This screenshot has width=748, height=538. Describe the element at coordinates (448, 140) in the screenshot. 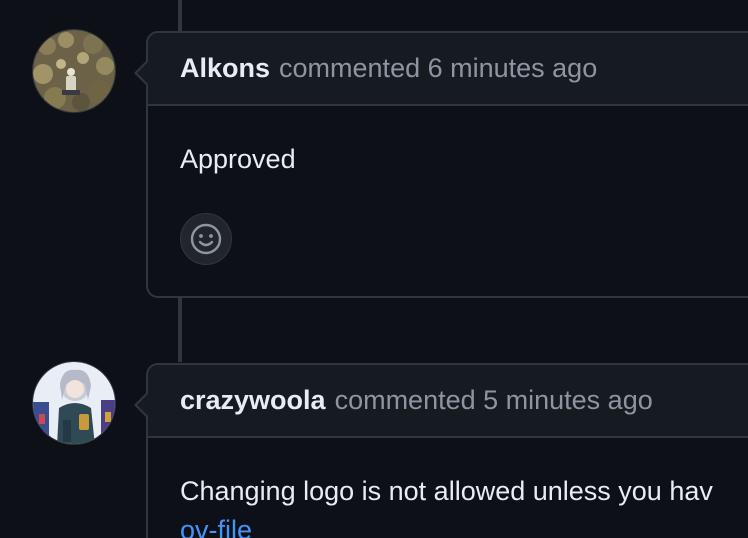

I see `comment-body: Approved` at that location.